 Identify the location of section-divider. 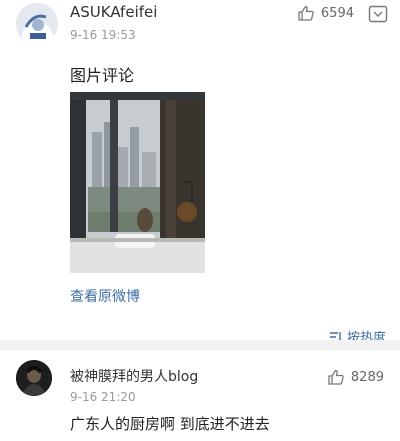
(200, 345).